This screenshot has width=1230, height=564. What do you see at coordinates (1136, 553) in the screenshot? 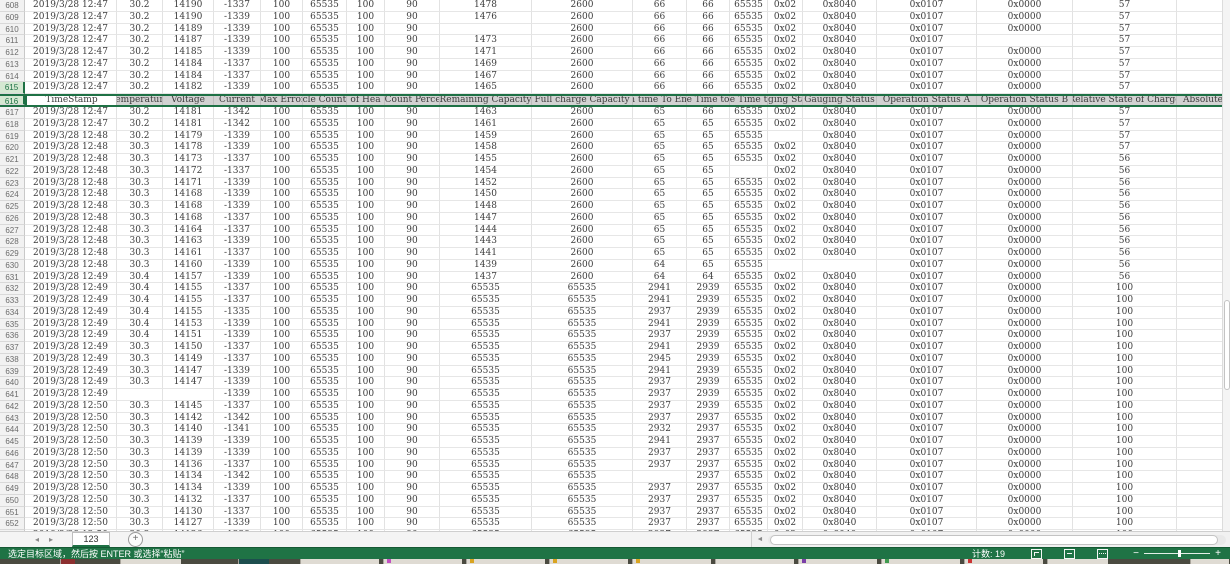
I see `zoom-out-button: −` at bounding box center [1136, 553].